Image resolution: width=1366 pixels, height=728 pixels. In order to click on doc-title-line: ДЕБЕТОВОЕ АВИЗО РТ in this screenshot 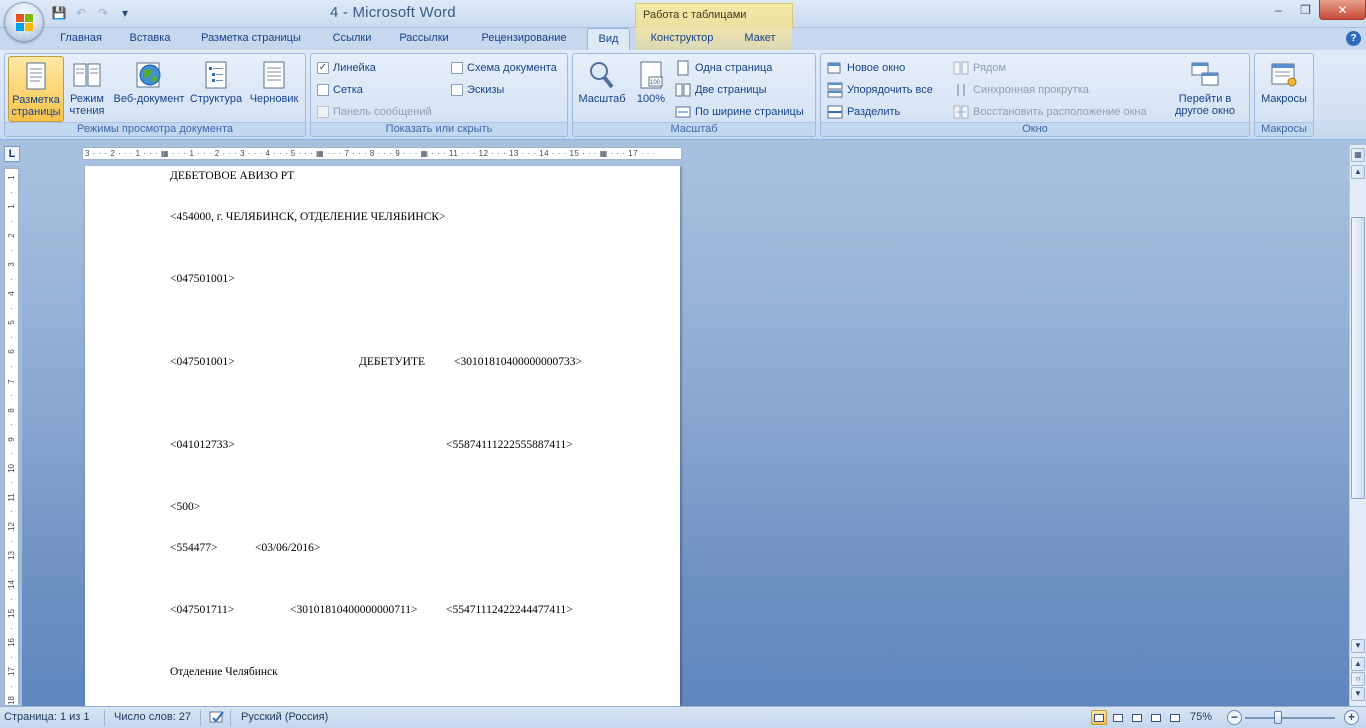, I will do `click(232, 176)`.